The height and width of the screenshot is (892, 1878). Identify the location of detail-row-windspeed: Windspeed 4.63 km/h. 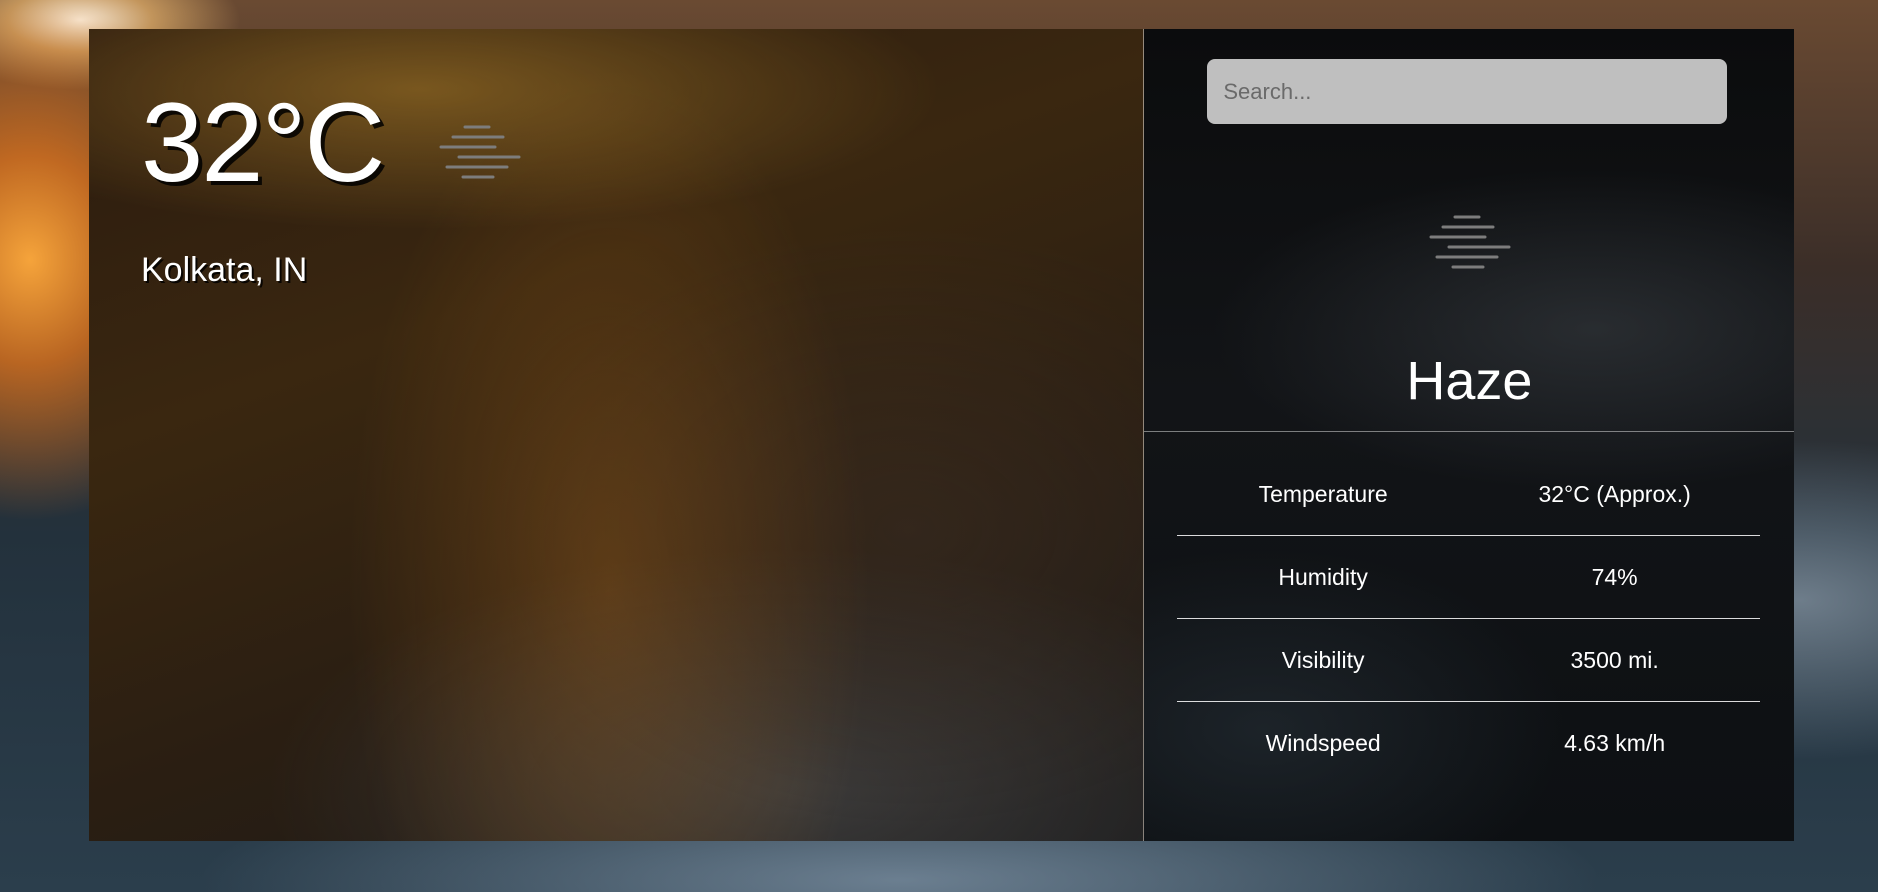
(1468, 743).